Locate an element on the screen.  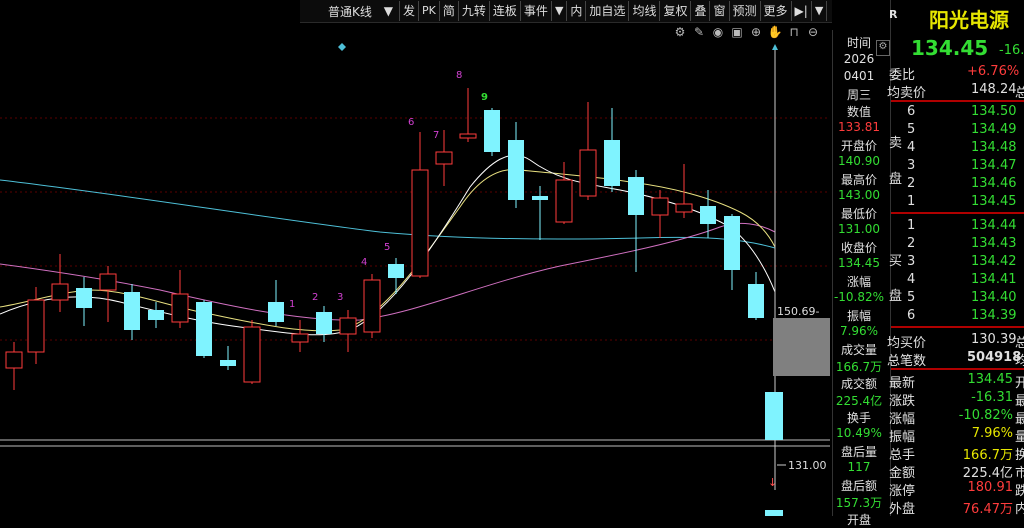
ask-level: 3 is located at coordinates (911, 165).